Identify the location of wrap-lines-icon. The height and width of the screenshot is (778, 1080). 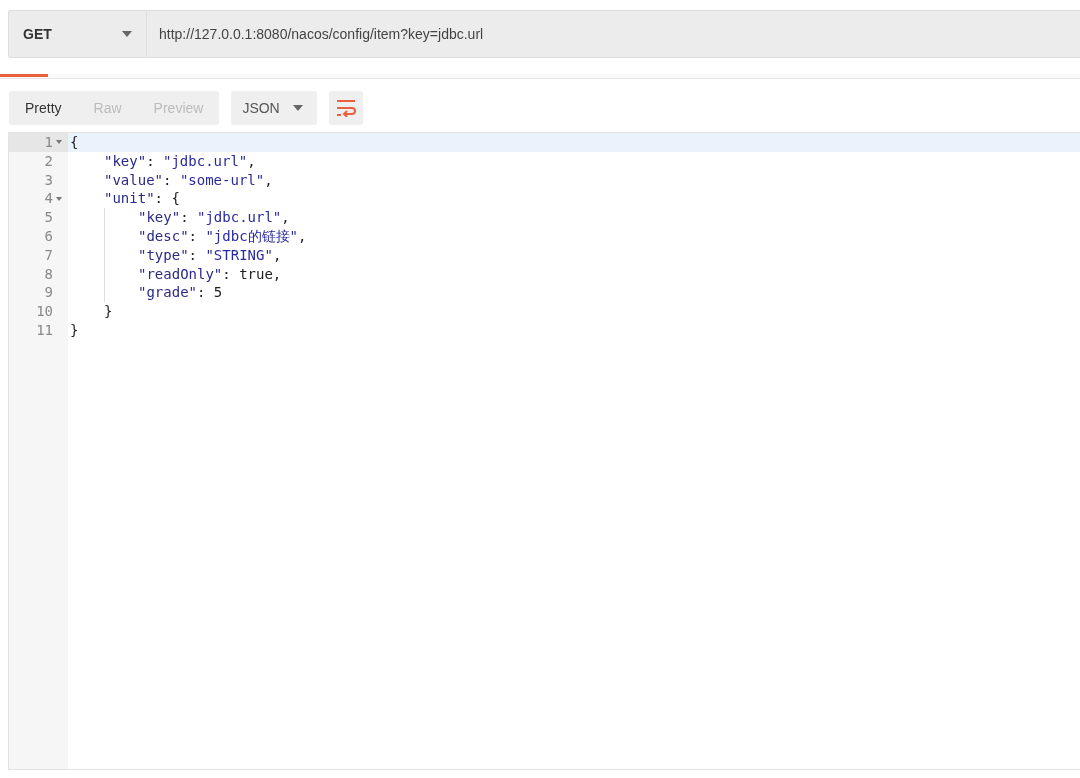
(346, 108).